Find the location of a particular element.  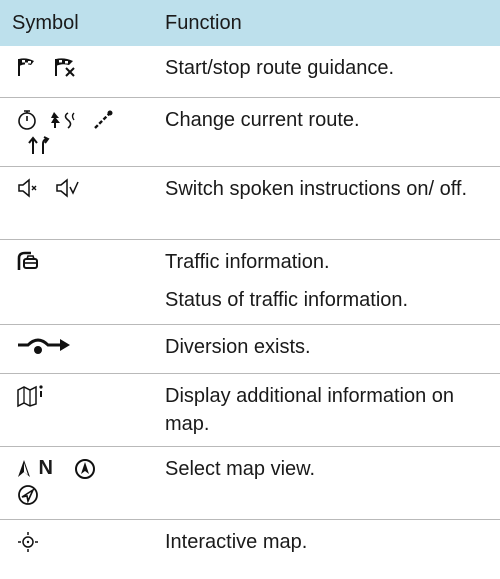

stopwatch-icon is located at coordinates (27, 120).